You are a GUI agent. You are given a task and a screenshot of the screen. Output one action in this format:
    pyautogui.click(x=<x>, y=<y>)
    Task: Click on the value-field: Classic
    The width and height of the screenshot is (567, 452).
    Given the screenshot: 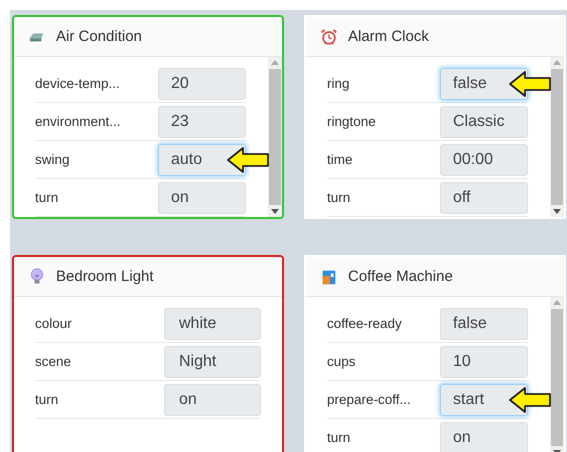 What is the action you would take?
    pyautogui.click(x=484, y=122)
    